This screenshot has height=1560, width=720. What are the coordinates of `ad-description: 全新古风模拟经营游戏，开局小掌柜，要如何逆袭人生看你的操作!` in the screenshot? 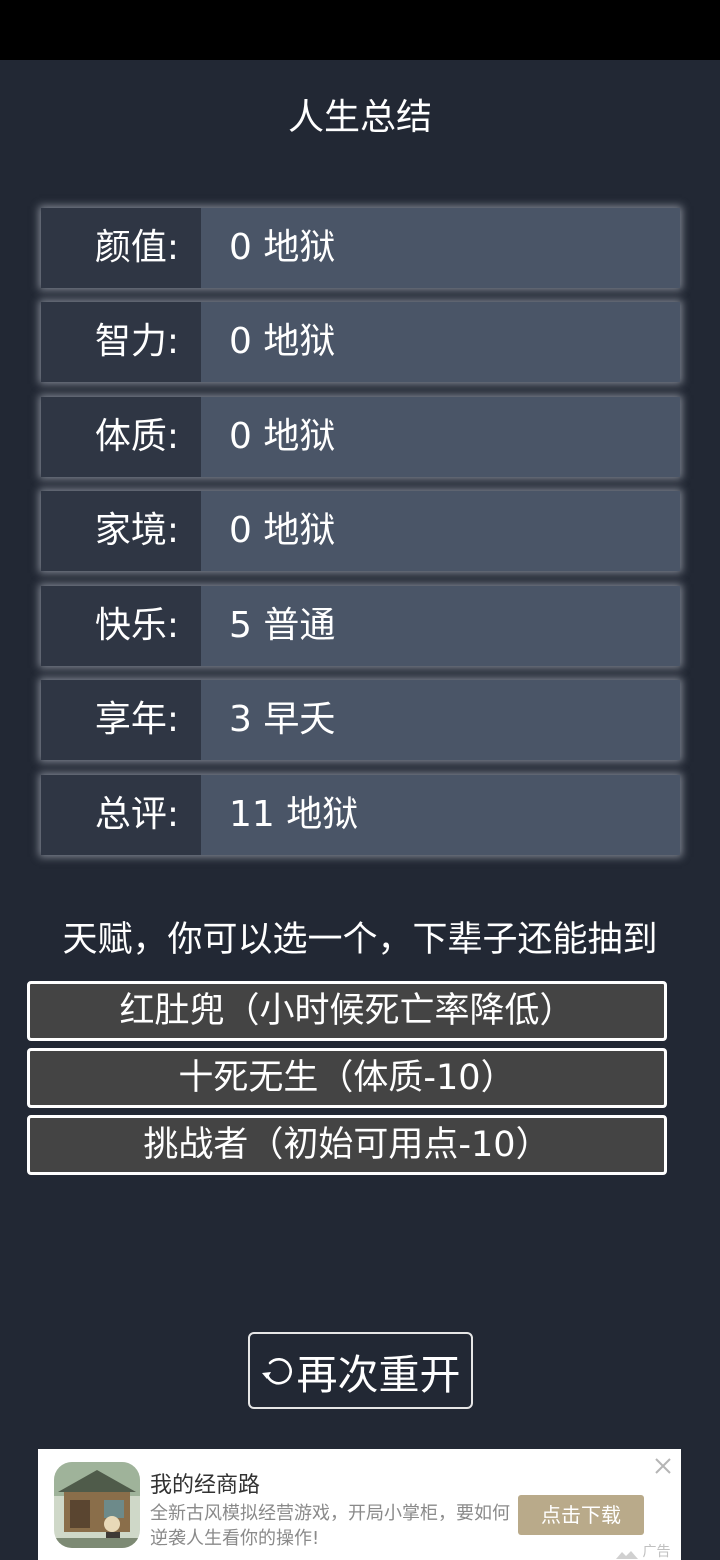 It's located at (330, 1526).